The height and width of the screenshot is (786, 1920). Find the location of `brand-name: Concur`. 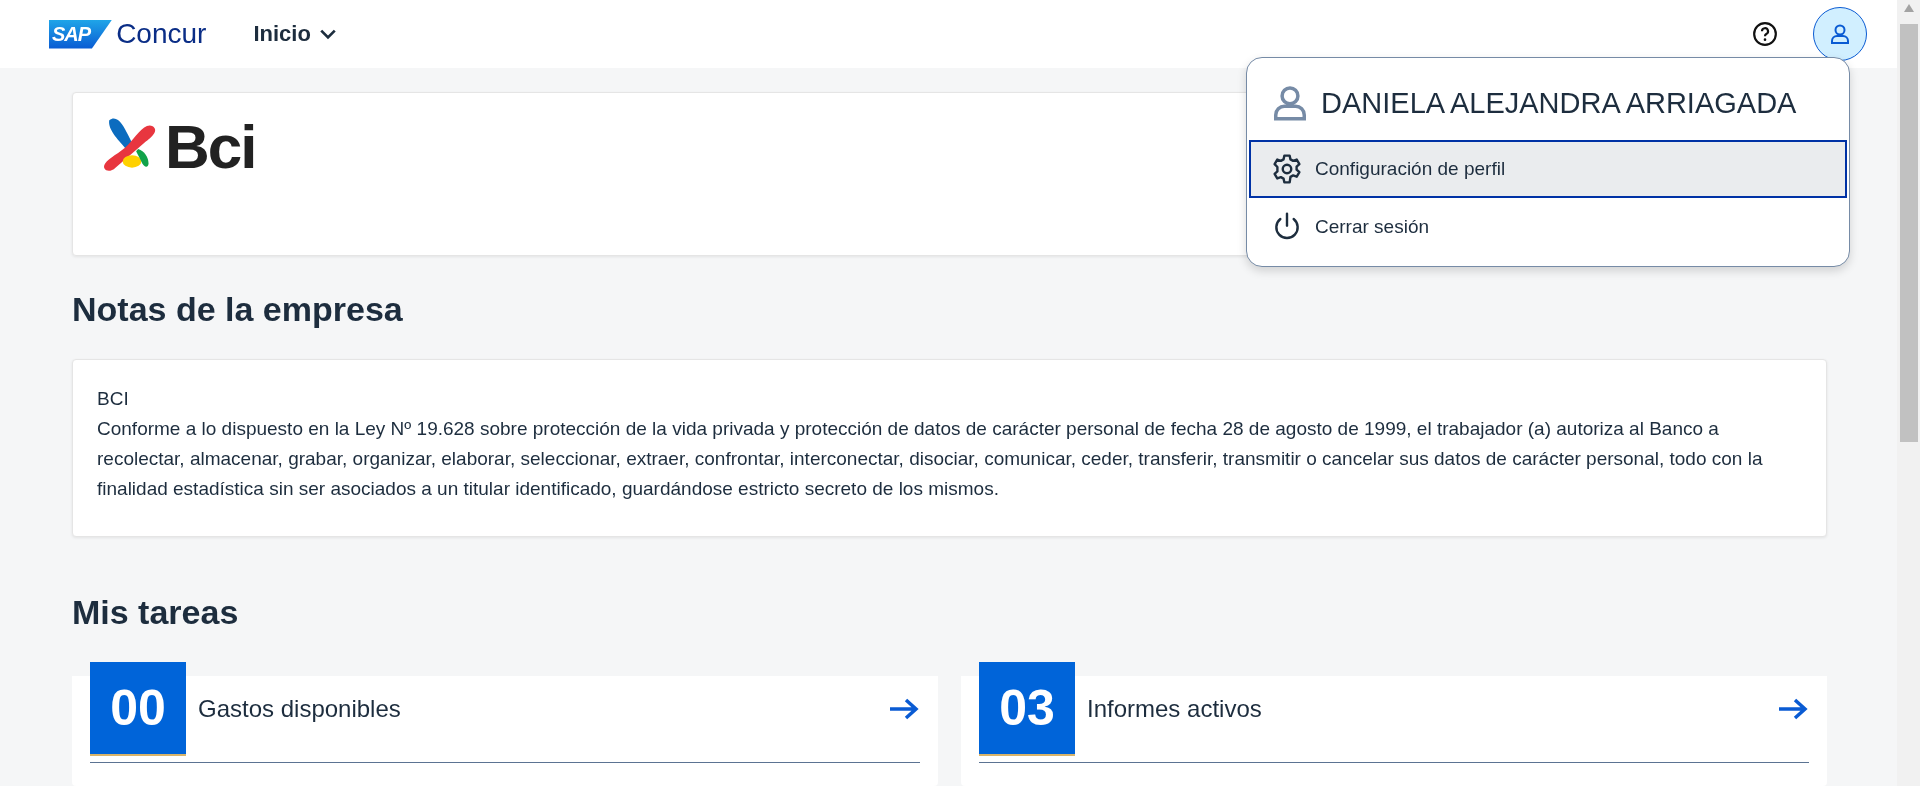

brand-name: Concur is located at coordinates (161, 34).